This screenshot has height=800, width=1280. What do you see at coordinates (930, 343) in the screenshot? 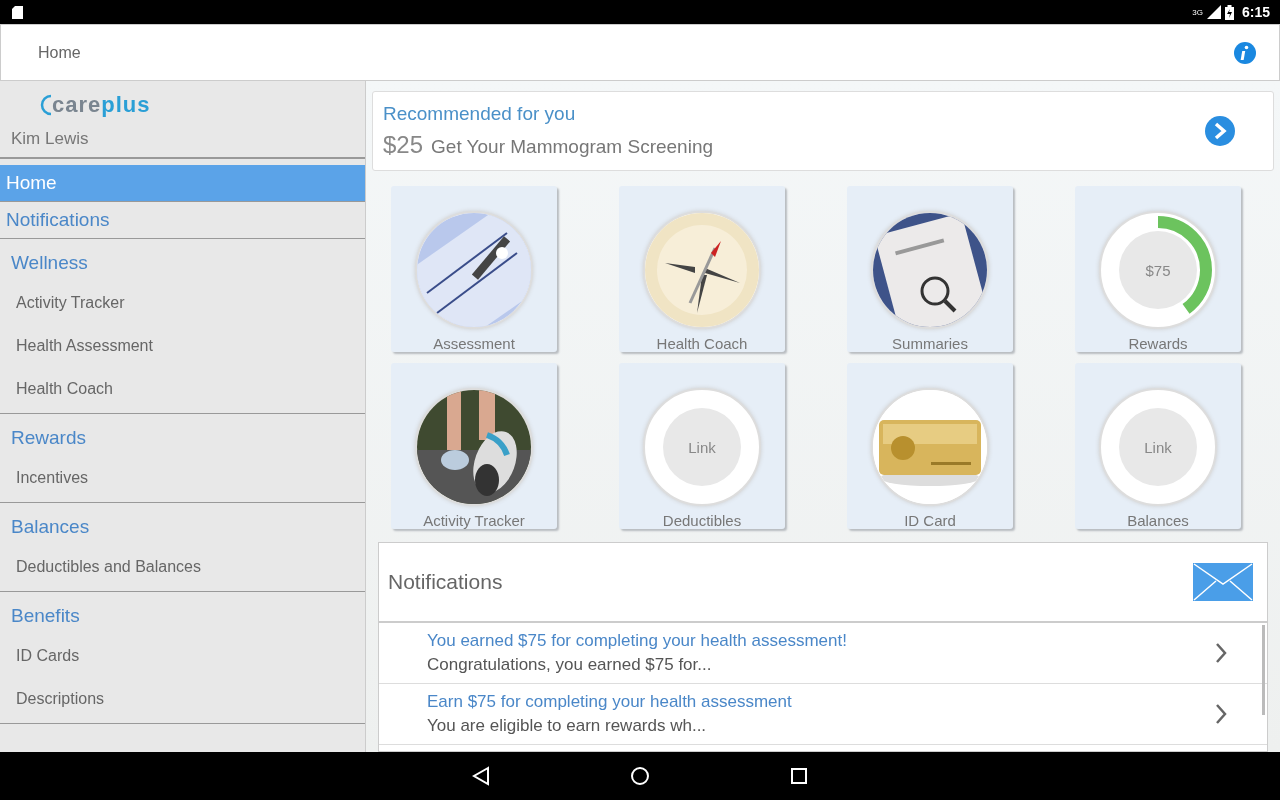
I see `tile-label: Summaries` at bounding box center [930, 343].